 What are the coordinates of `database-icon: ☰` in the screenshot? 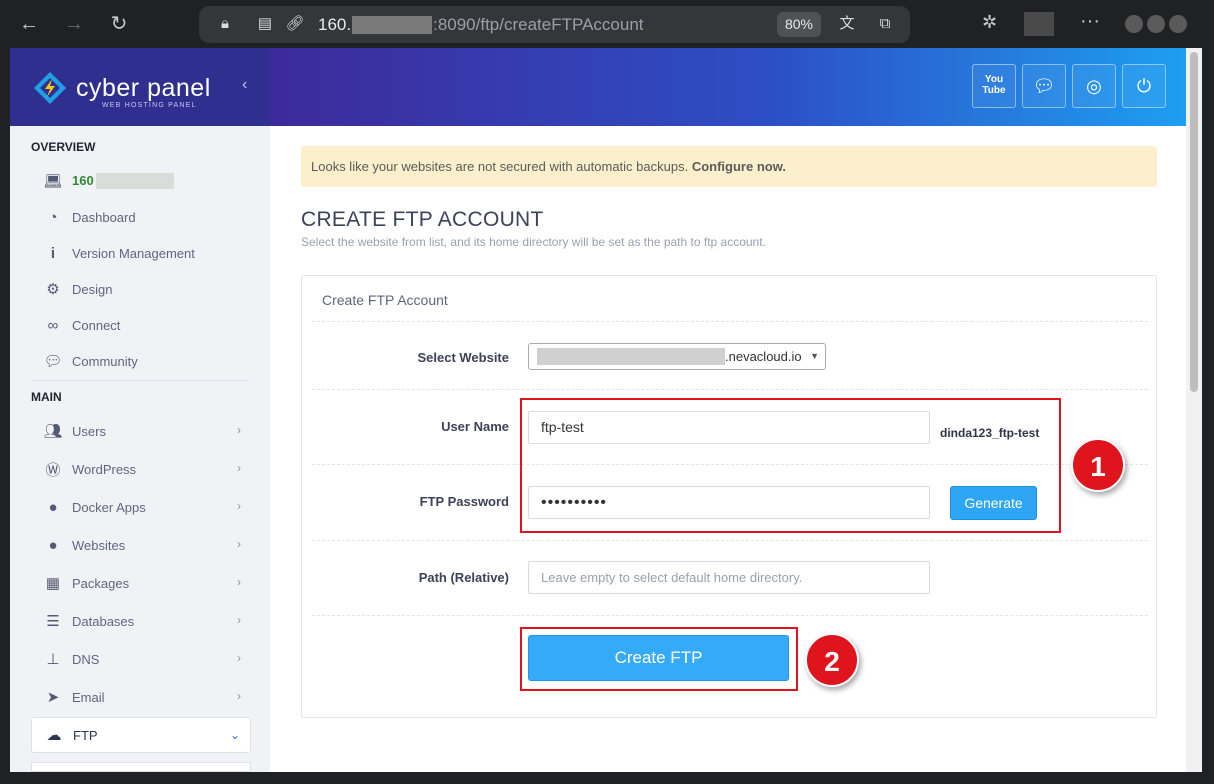 It's located at (53, 621).